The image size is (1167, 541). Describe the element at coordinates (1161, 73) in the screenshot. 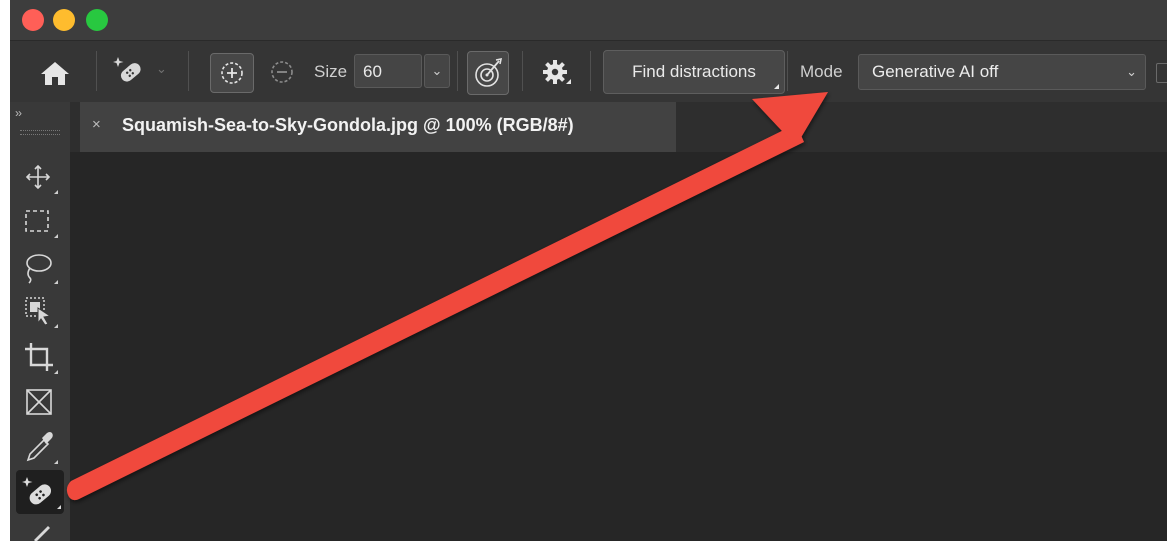

I see `checkbox` at that location.